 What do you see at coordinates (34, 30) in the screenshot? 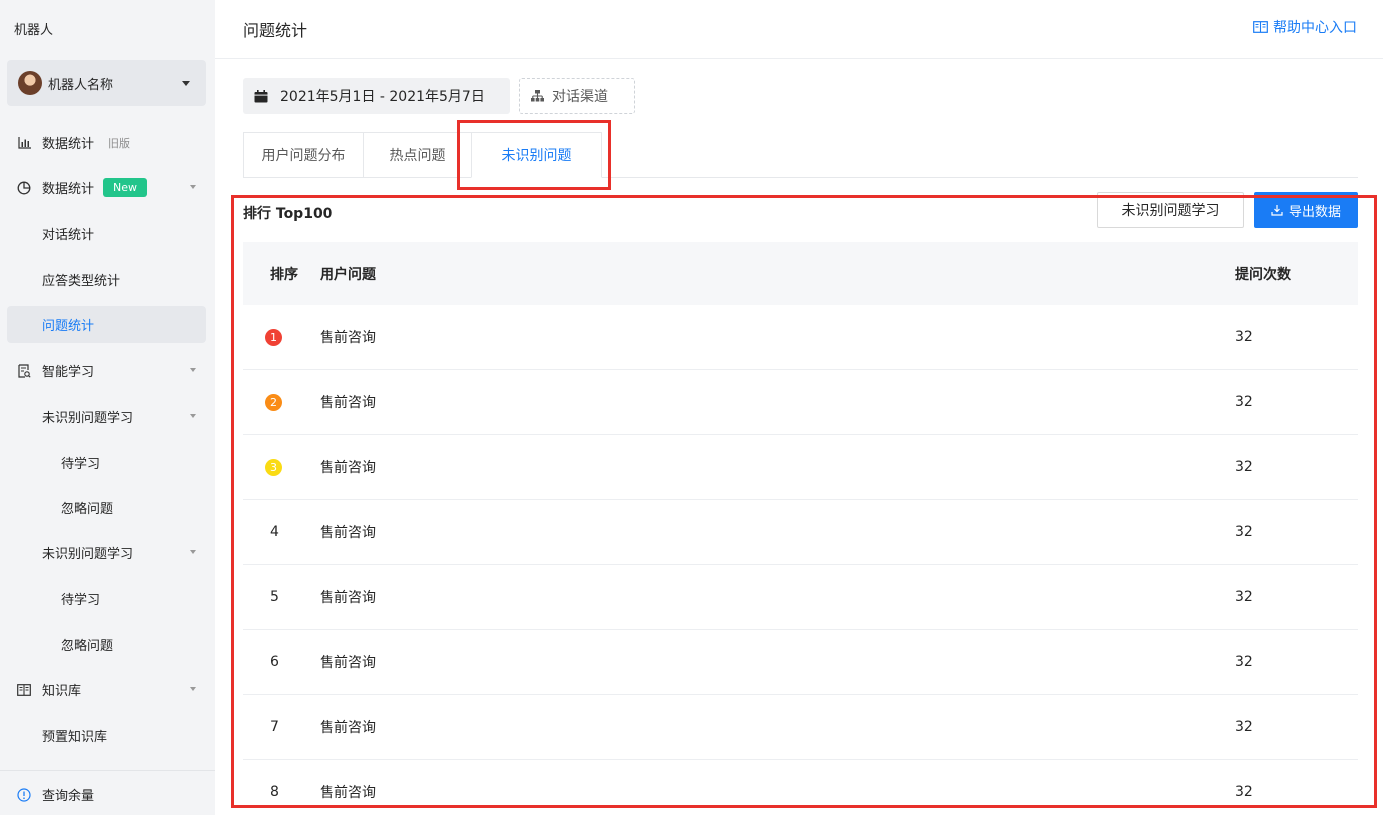
I see `sidebar-title: 机器人` at bounding box center [34, 30].